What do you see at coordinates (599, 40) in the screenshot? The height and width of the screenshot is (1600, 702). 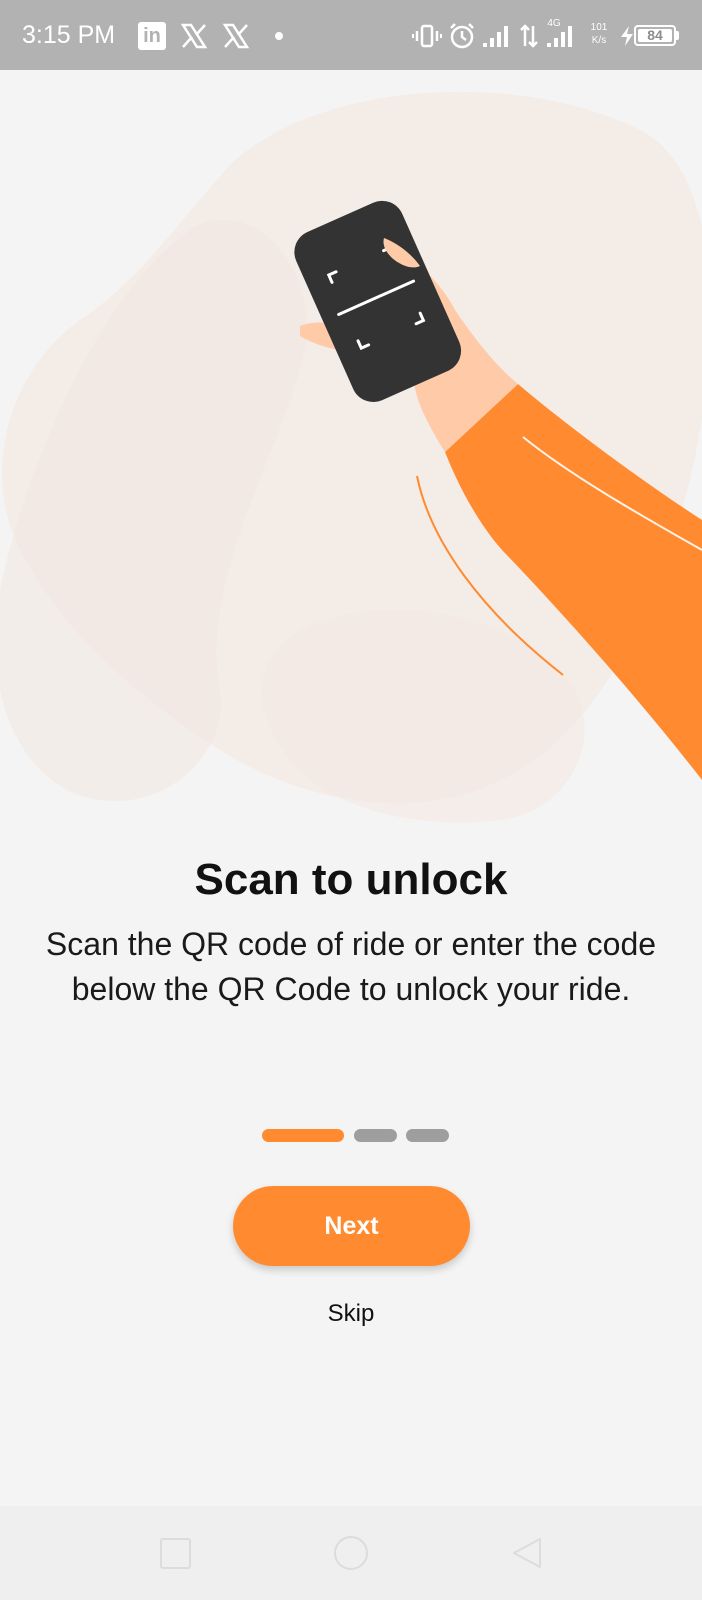 I see `network-speed-unit: K/s` at bounding box center [599, 40].